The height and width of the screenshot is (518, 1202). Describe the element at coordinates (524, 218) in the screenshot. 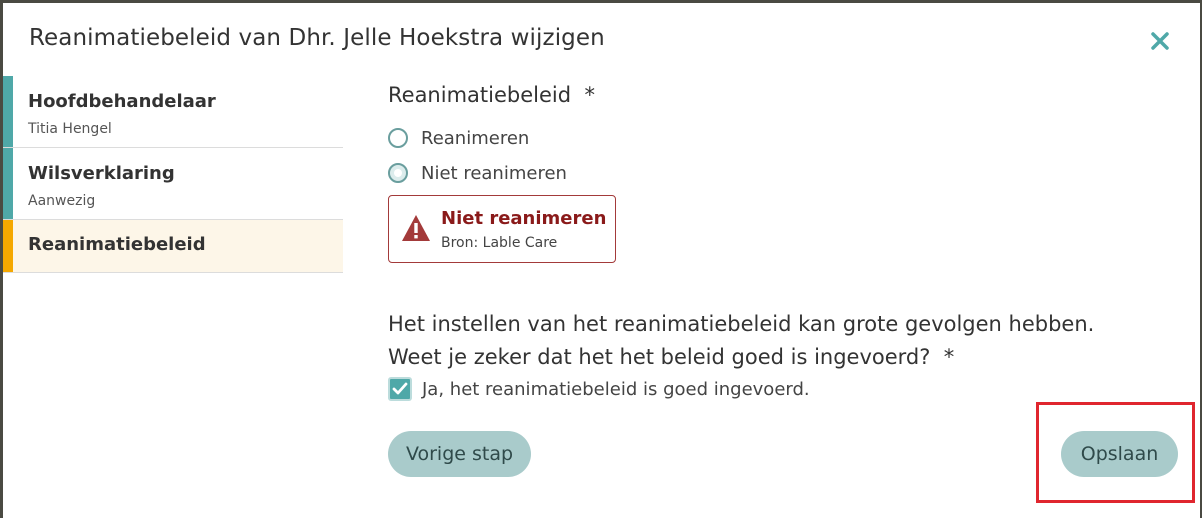

I see `alert-title: Niet reanimeren` at that location.